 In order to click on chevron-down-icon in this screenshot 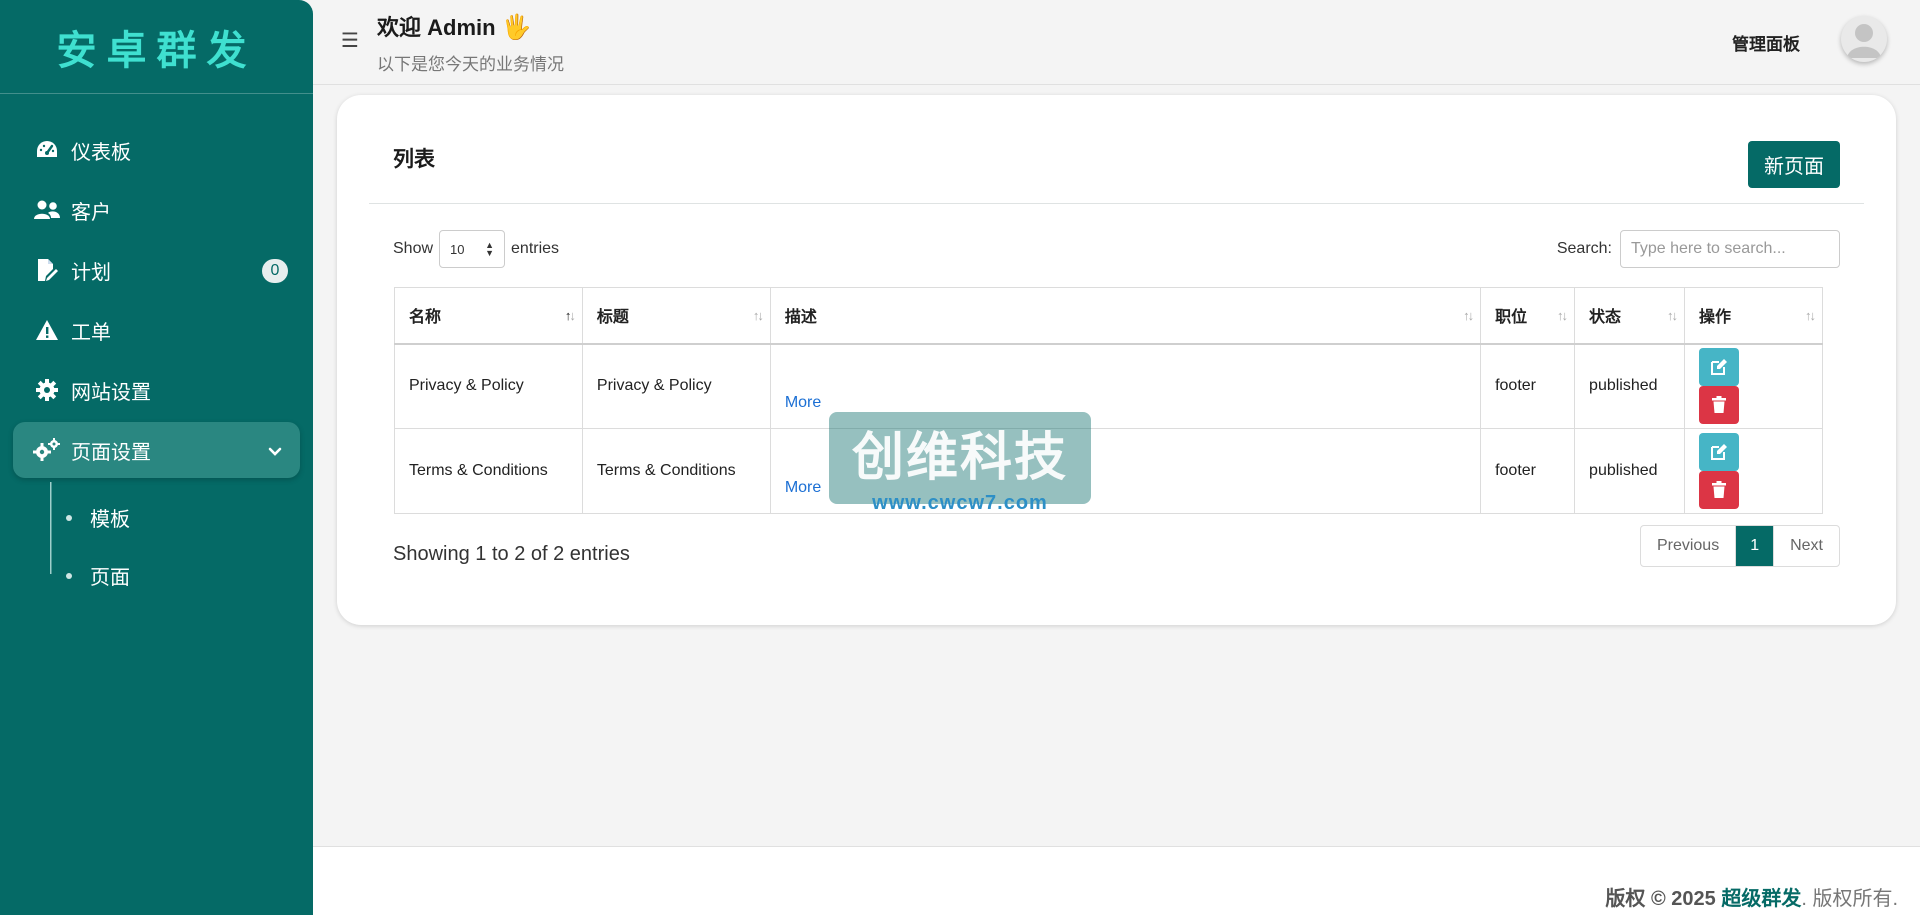, I will do `click(275, 451)`.